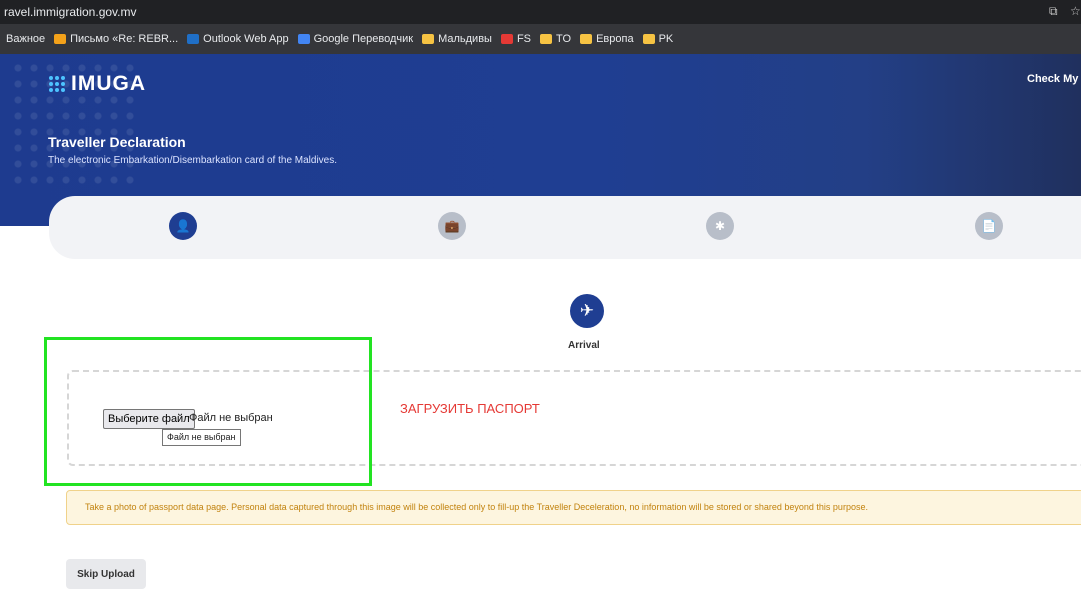  Describe the element at coordinates (193, 39) in the screenshot. I see `outlook-icon` at that location.